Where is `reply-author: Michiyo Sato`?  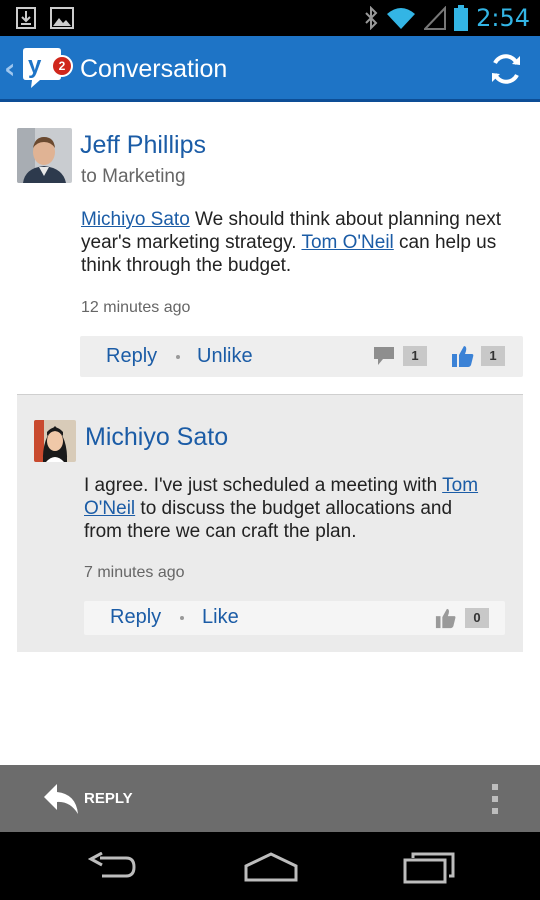
reply-author: Michiyo Sato is located at coordinates (156, 437).